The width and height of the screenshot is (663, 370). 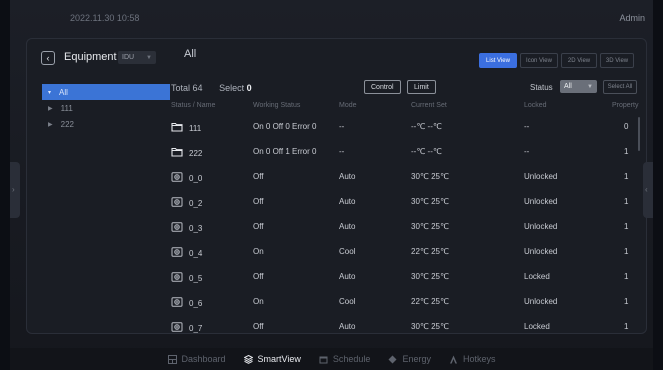 What do you see at coordinates (406, 154) in the screenshot?
I see `table-row: 222 On 0 Off 1 Error 0 -- --℃ --℃ -- 1` at bounding box center [406, 154].